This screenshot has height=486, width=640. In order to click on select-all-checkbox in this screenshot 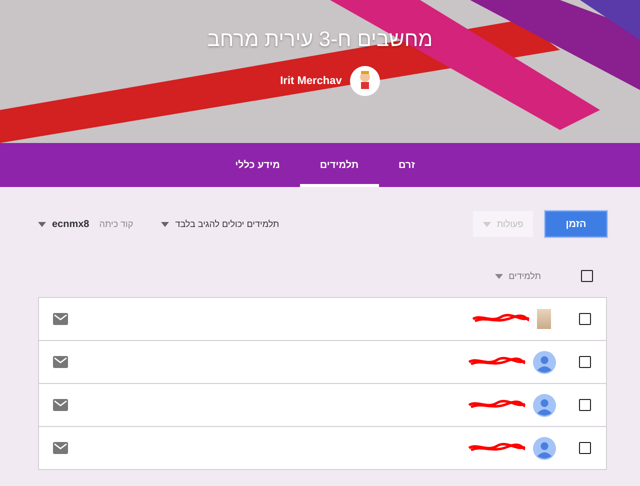, I will do `click(587, 276)`.